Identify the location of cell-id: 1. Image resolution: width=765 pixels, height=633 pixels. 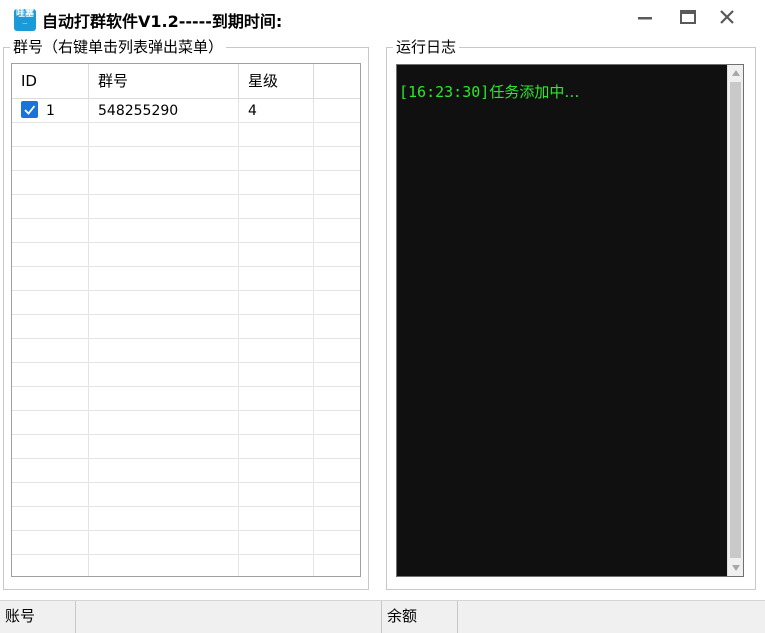
(50, 111).